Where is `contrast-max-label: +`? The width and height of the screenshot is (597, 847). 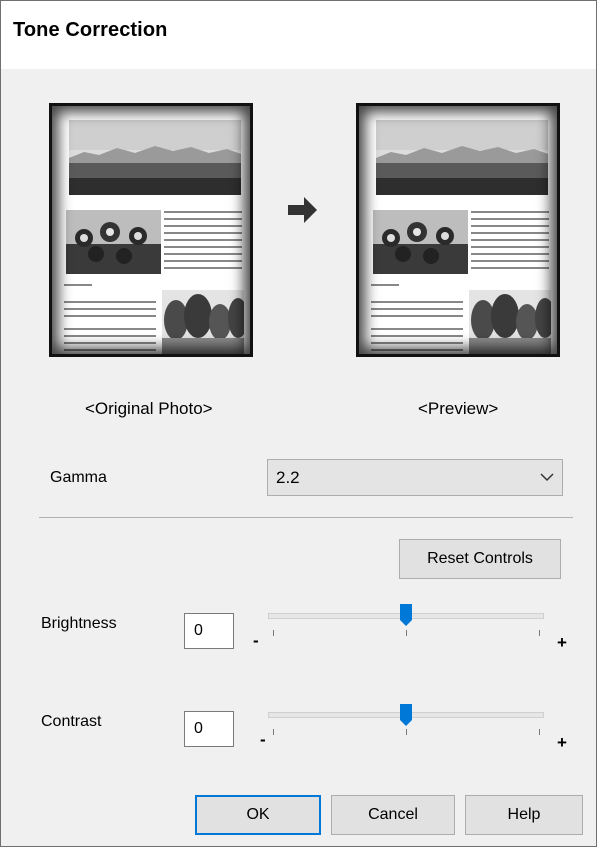 contrast-max-label: + is located at coordinates (562, 742).